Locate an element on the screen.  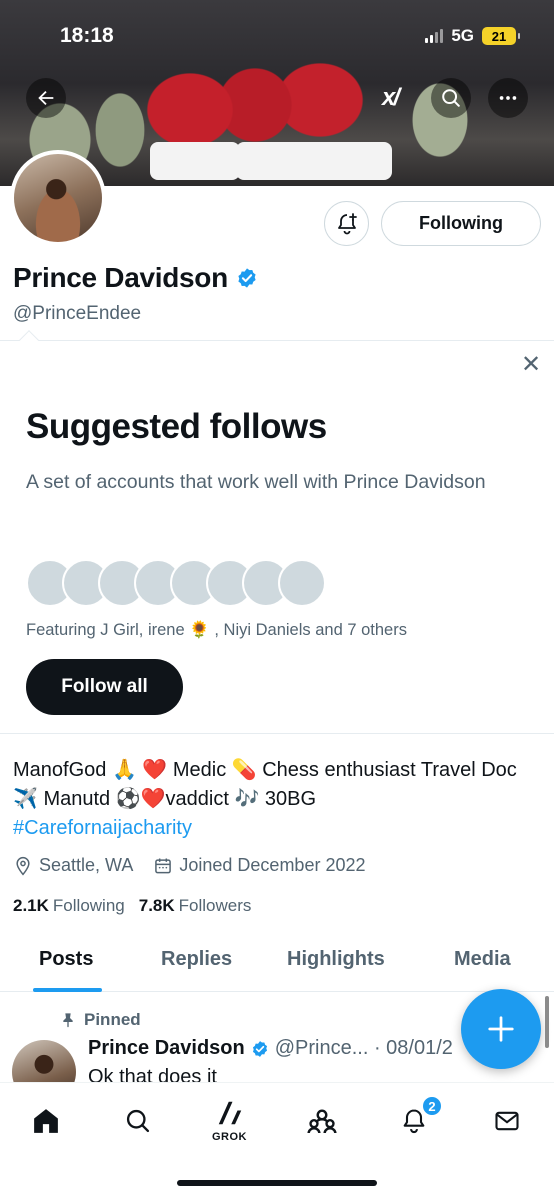
nav-messages is located at coordinates (507, 1121).